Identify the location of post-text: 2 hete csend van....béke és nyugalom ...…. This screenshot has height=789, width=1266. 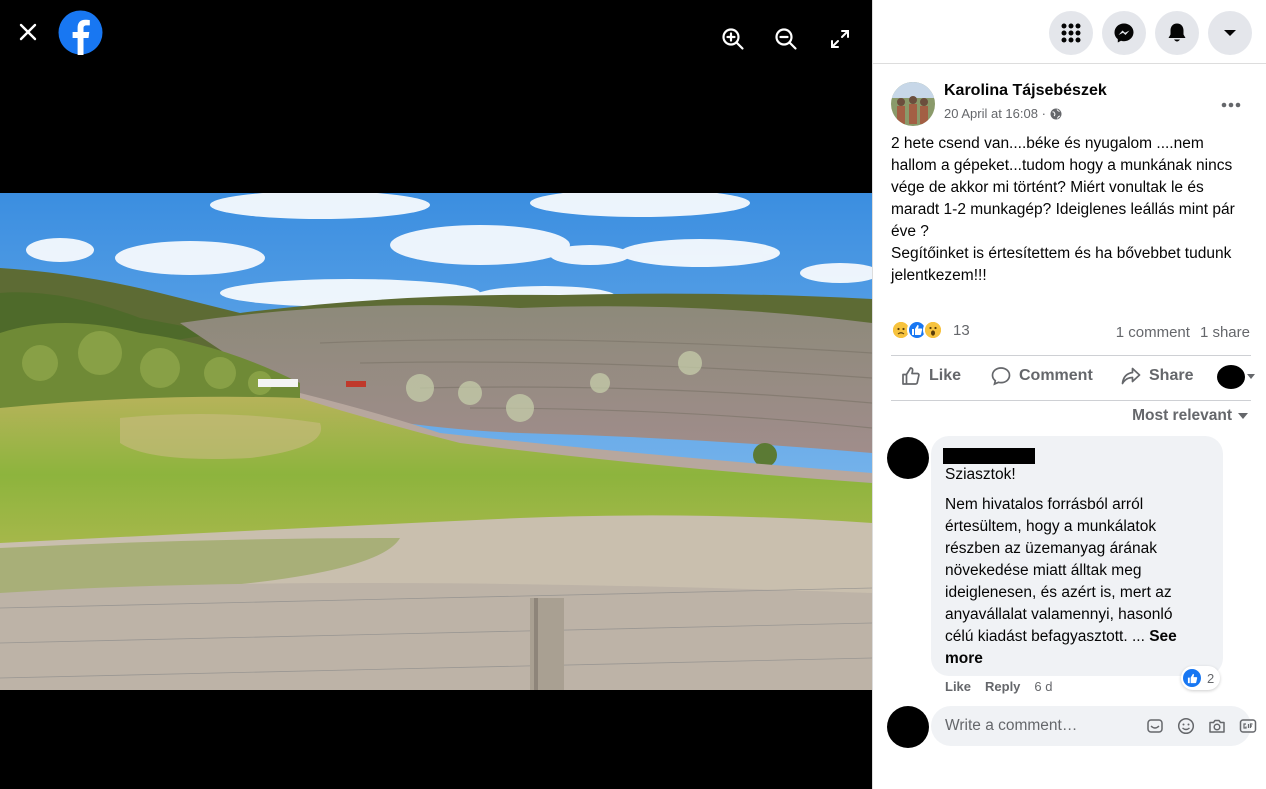
(1072, 210).